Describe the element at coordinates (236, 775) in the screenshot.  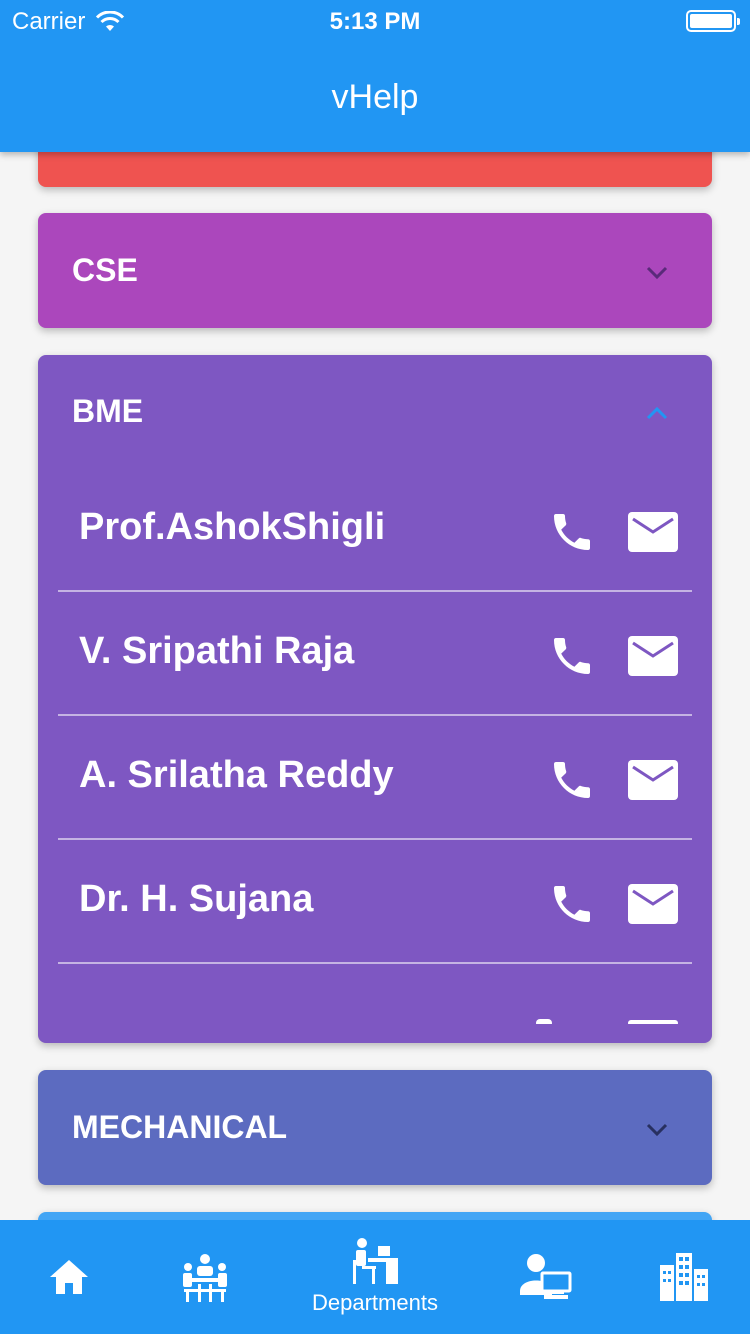
I see `staff-name: A. Srilatha Reddy` at that location.